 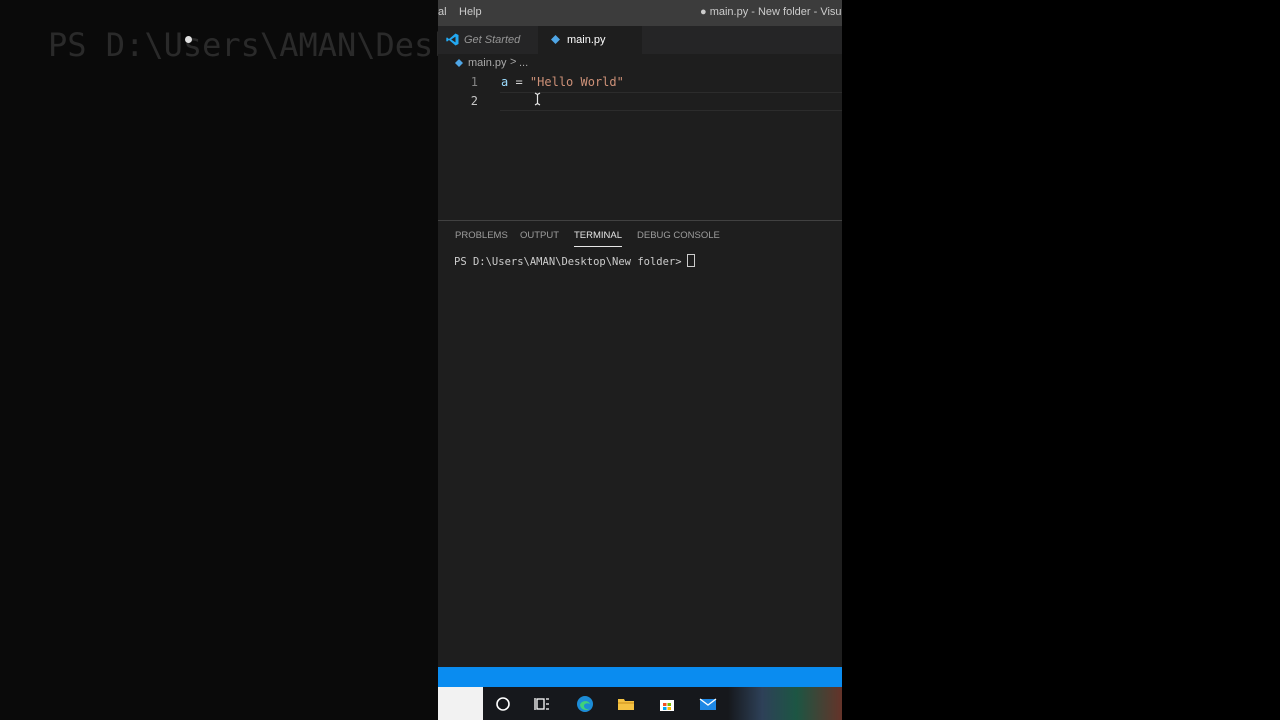 I want to click on file-explorer-icon, so click(x=626, y=704).